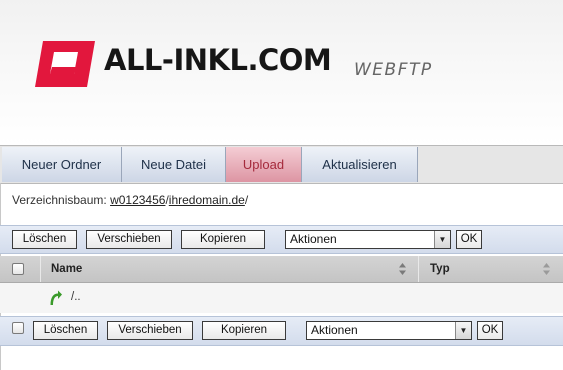 The height and width of the screenshot is (370, 563). What do you see at coordinates (218, 60) in the screenshot?
I see `brand-name: ALL-INKL.COM` at bounding box center [218, 60].